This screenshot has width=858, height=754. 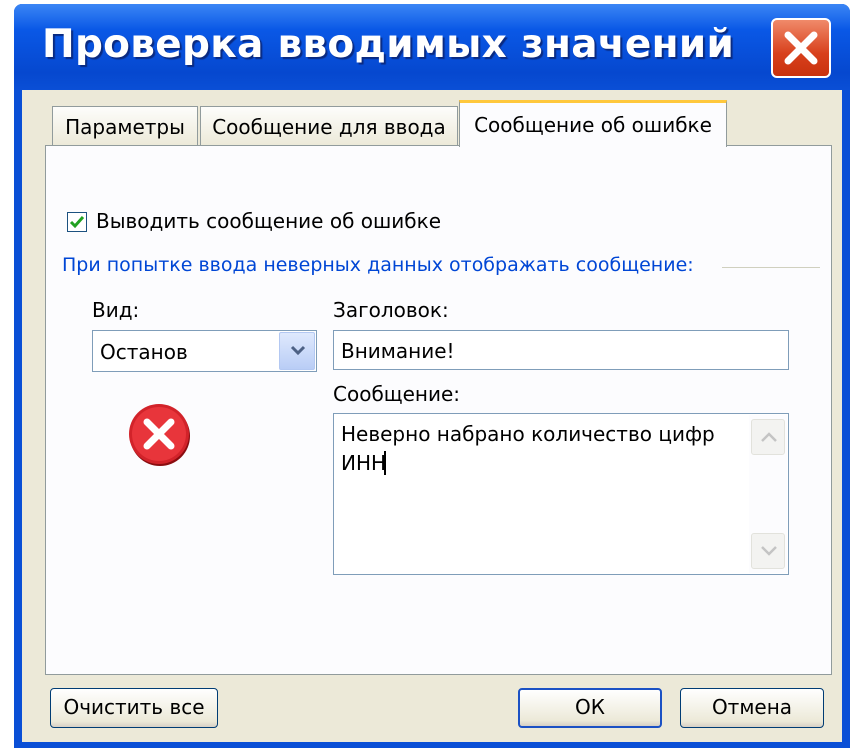 What do you see at coordinates (125, 126) in the screenshot?
I see `tab-parameters: Параметры` at bounding box center [125, 126].